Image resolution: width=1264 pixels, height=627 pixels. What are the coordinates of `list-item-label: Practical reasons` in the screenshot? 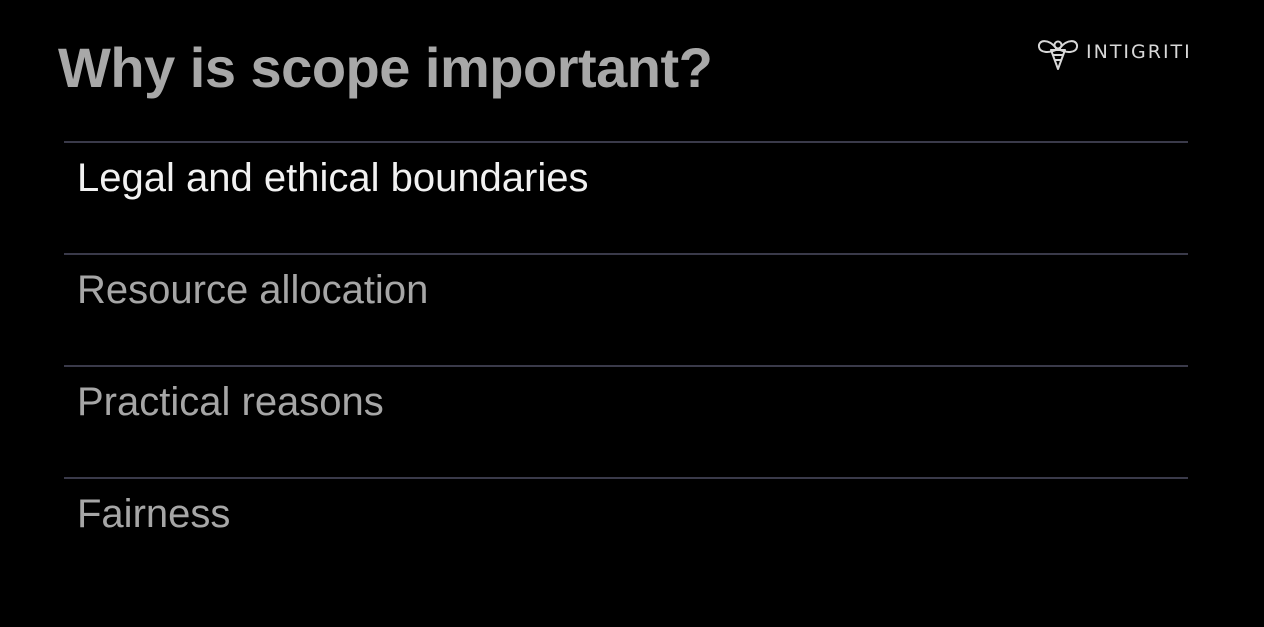 It's located at (230, 402).